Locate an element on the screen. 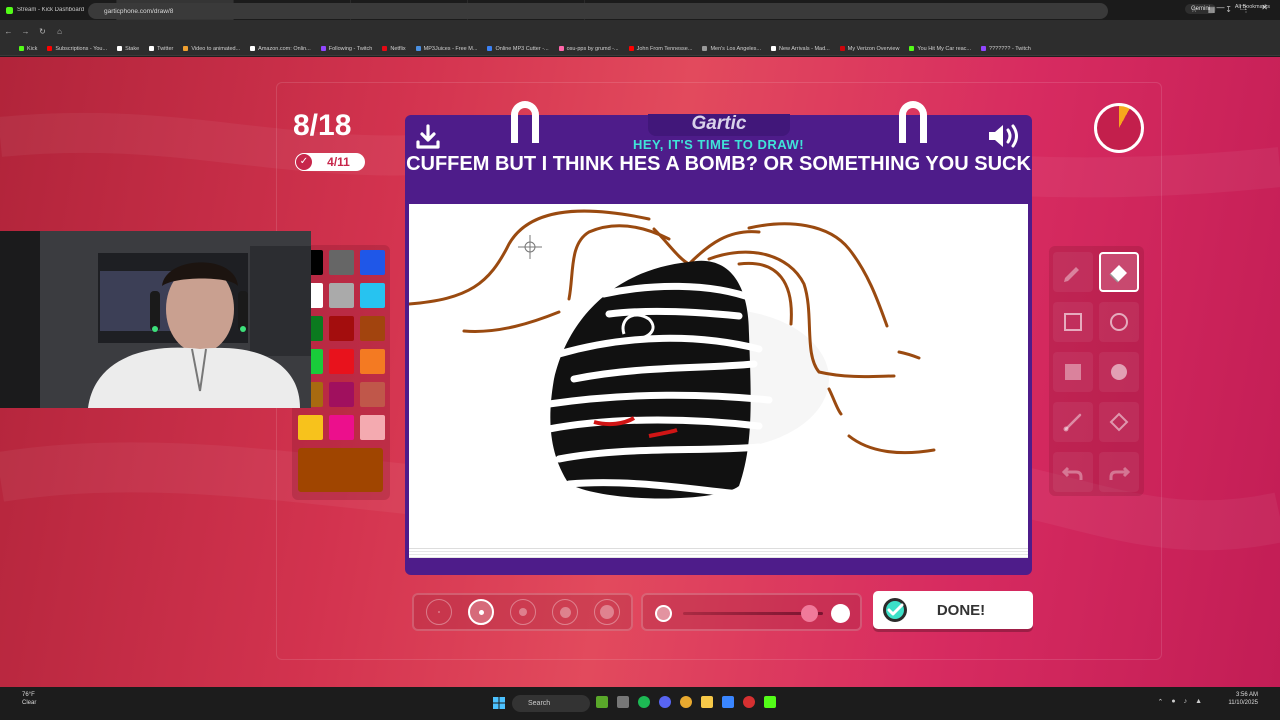 The height and width of the screenshot is (720, 1280). undo-tool is located at coordinates (1073, 472).